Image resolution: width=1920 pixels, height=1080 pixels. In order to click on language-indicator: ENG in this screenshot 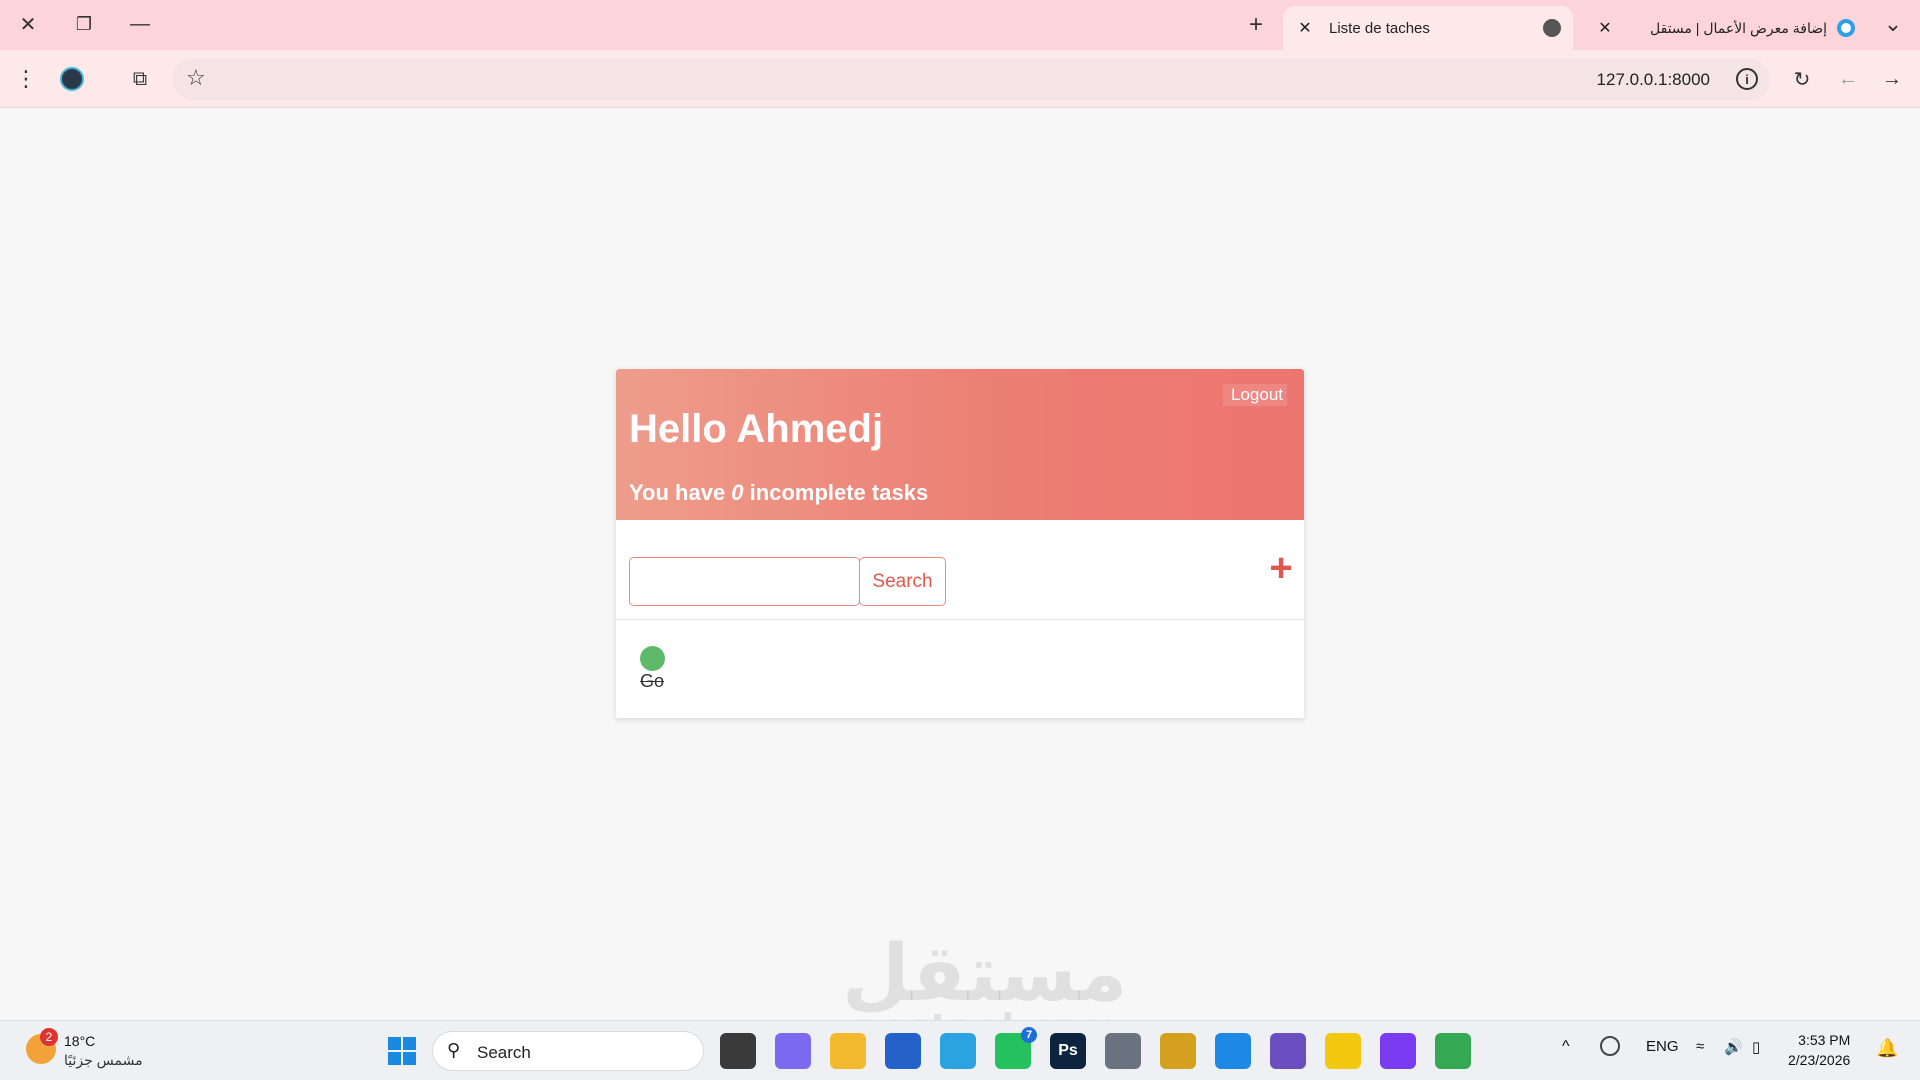, I will do `click(1662, 1046)`.